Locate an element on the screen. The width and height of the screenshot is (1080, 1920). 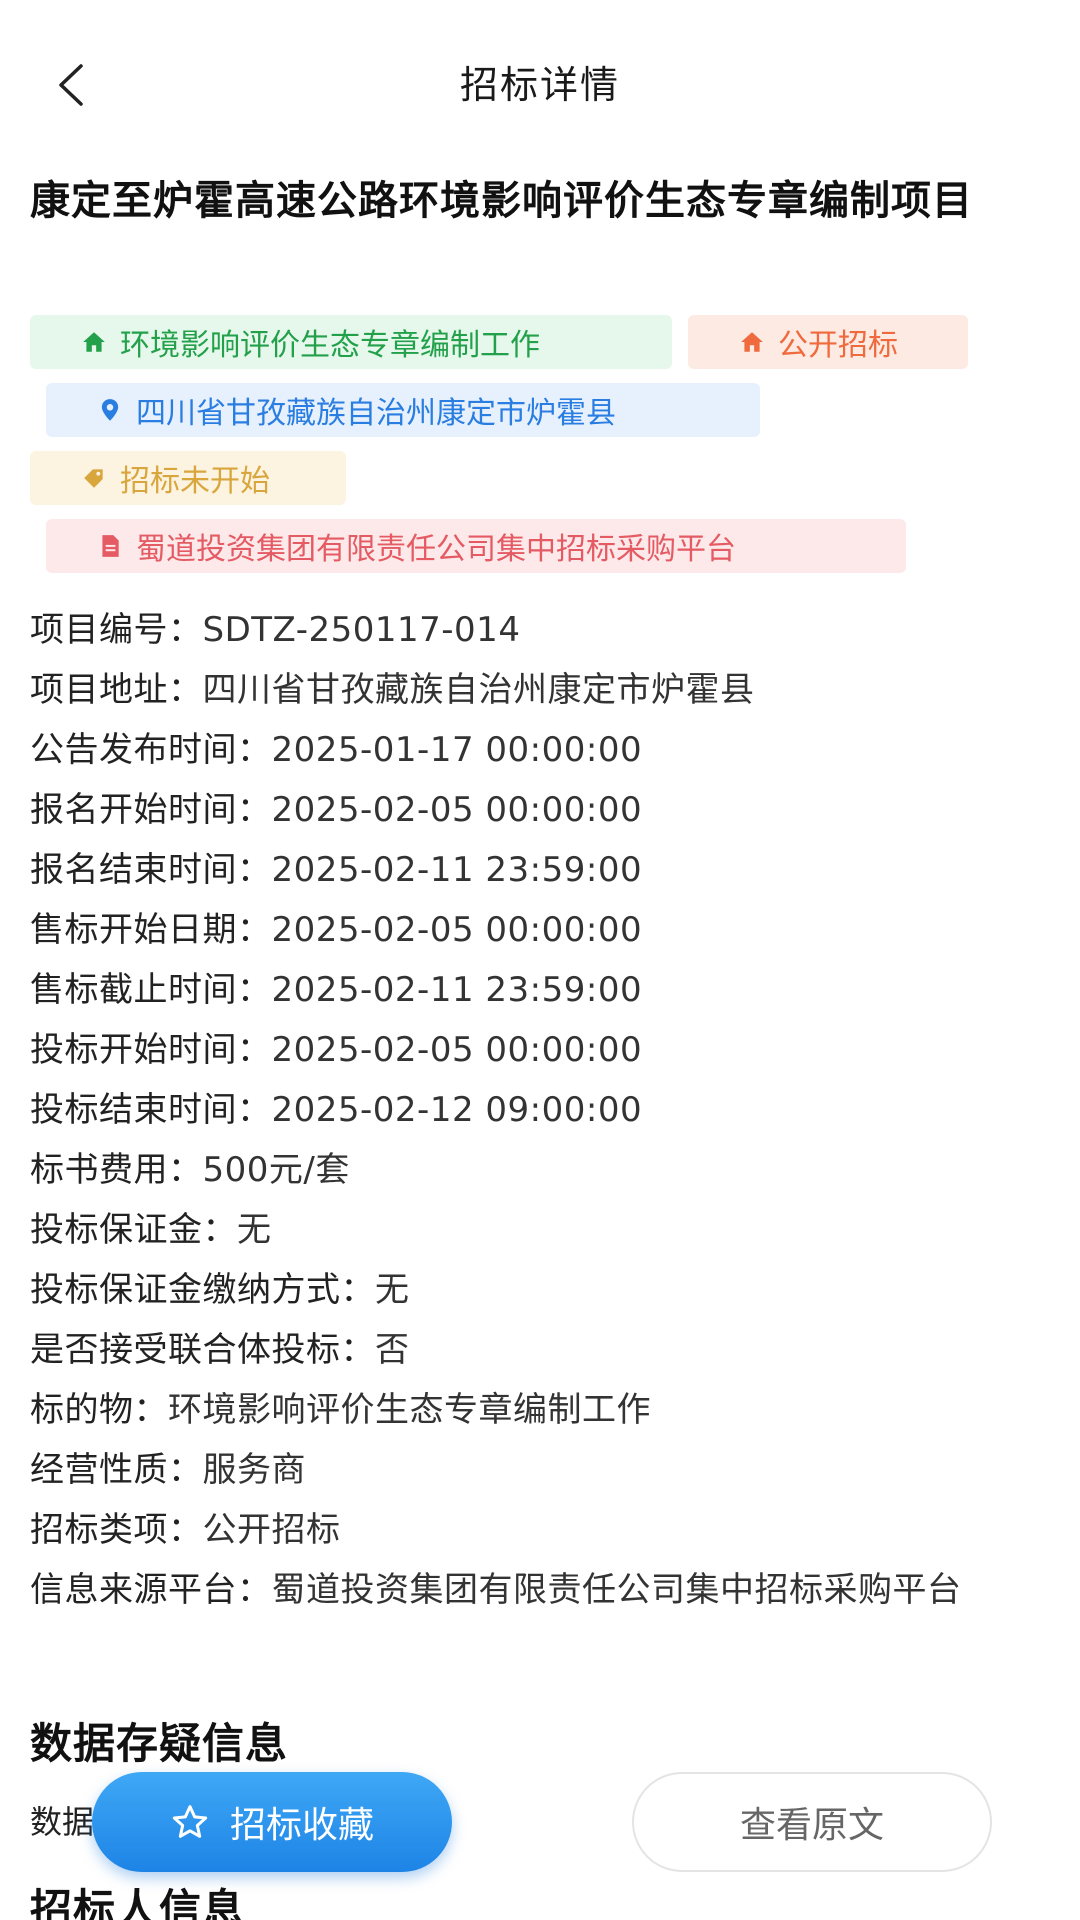
location-tag-label: 四川省甘孜藏族自治州康定市炉霍县 is located at coordinates (376, 413).